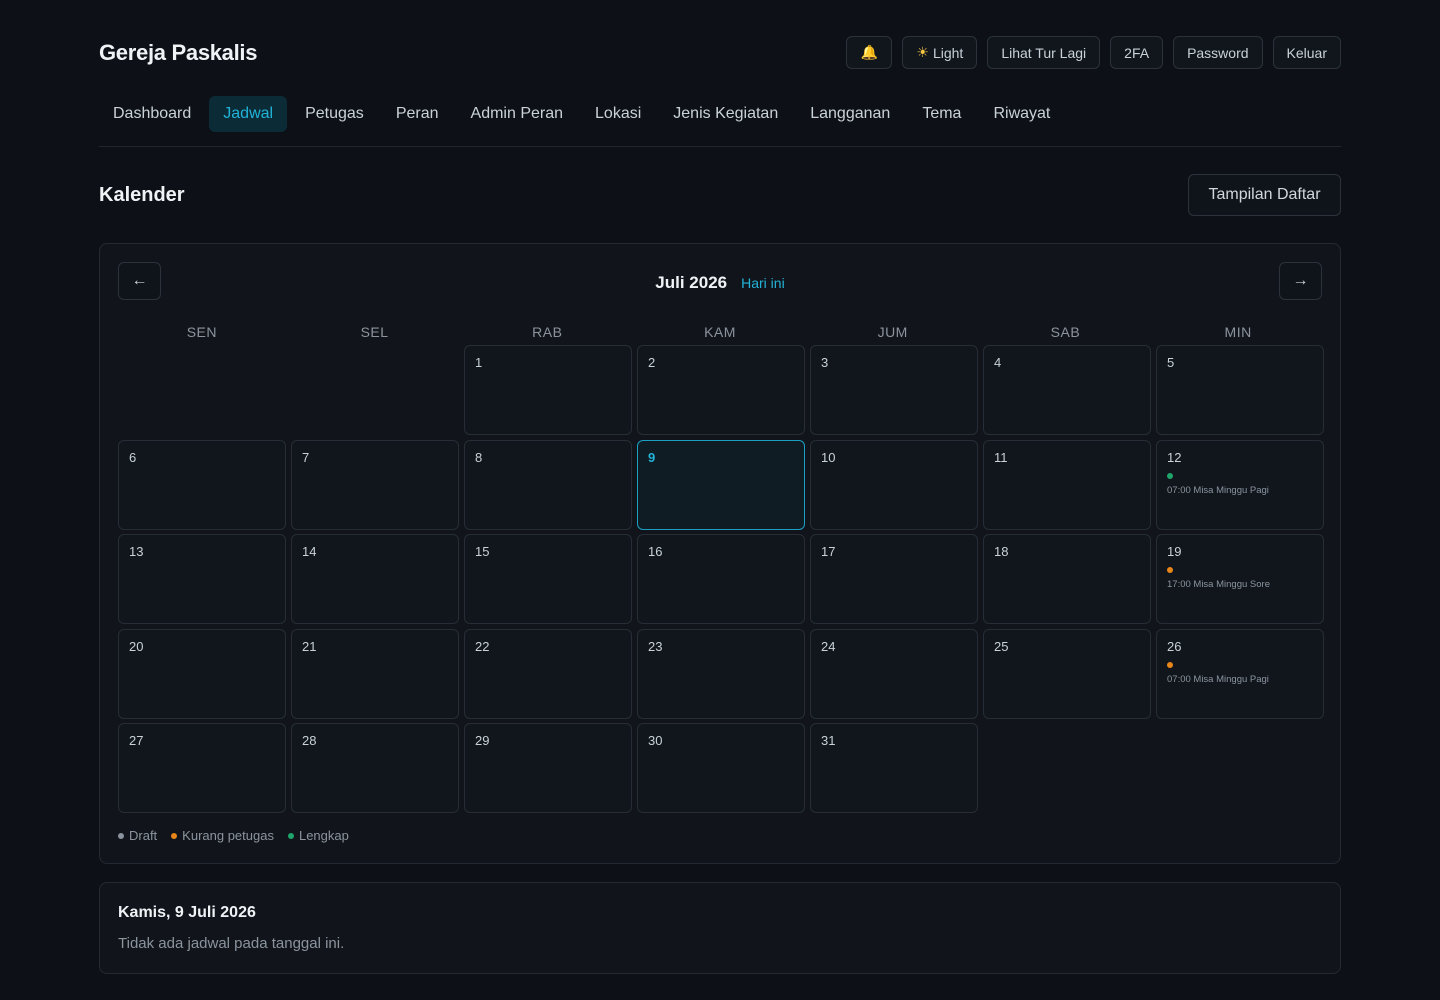  Describe the element at coordinates (143, 835) in the screenshot. I see `legend-label: Draft` at that location.